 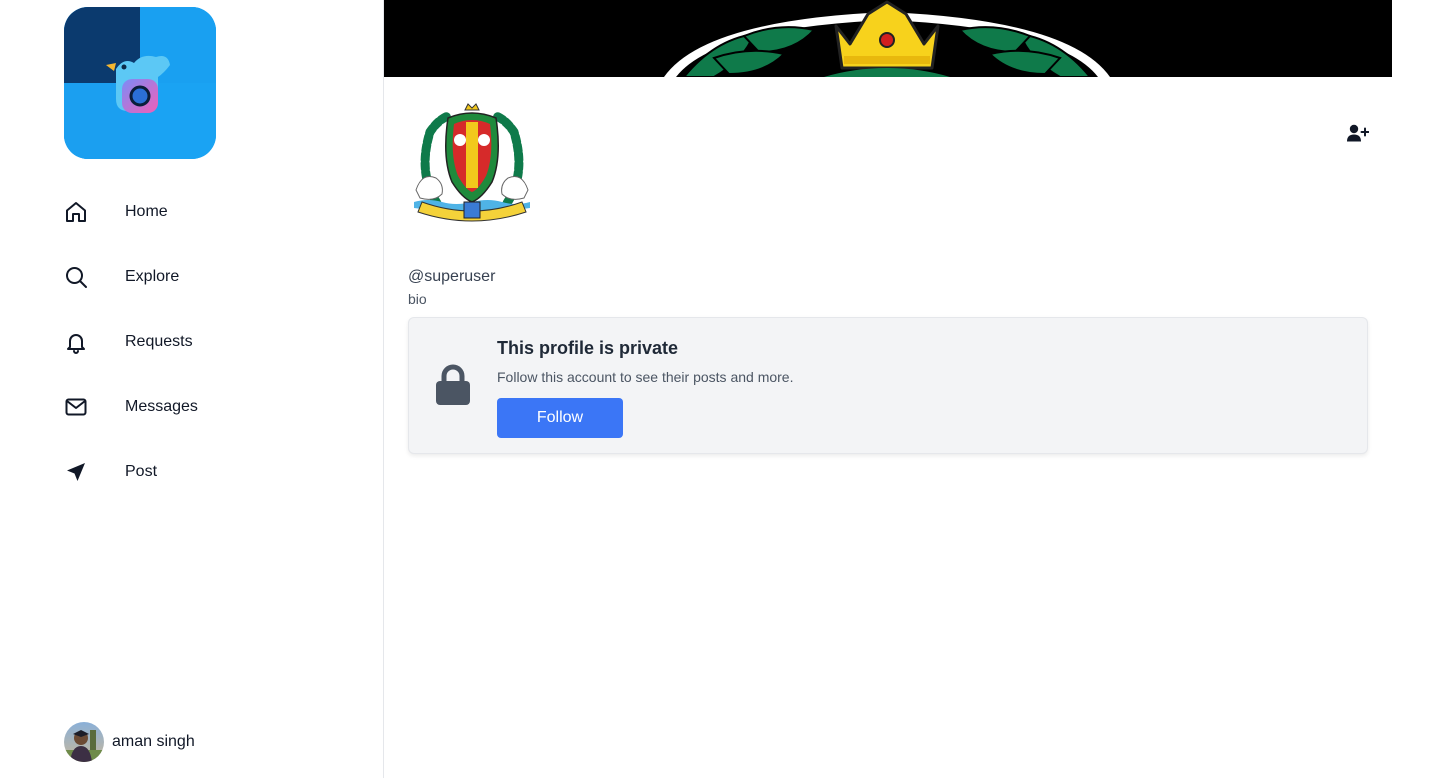 I want to click on send-arrow-icon, so click(x=76, y=472).